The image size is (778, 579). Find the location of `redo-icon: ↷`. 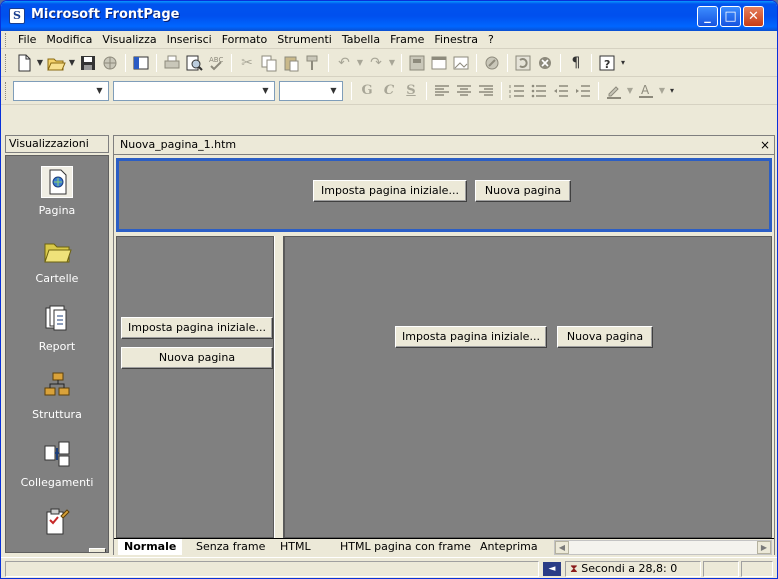

redo-icon: ↷ is located at coordinates (376, 63).